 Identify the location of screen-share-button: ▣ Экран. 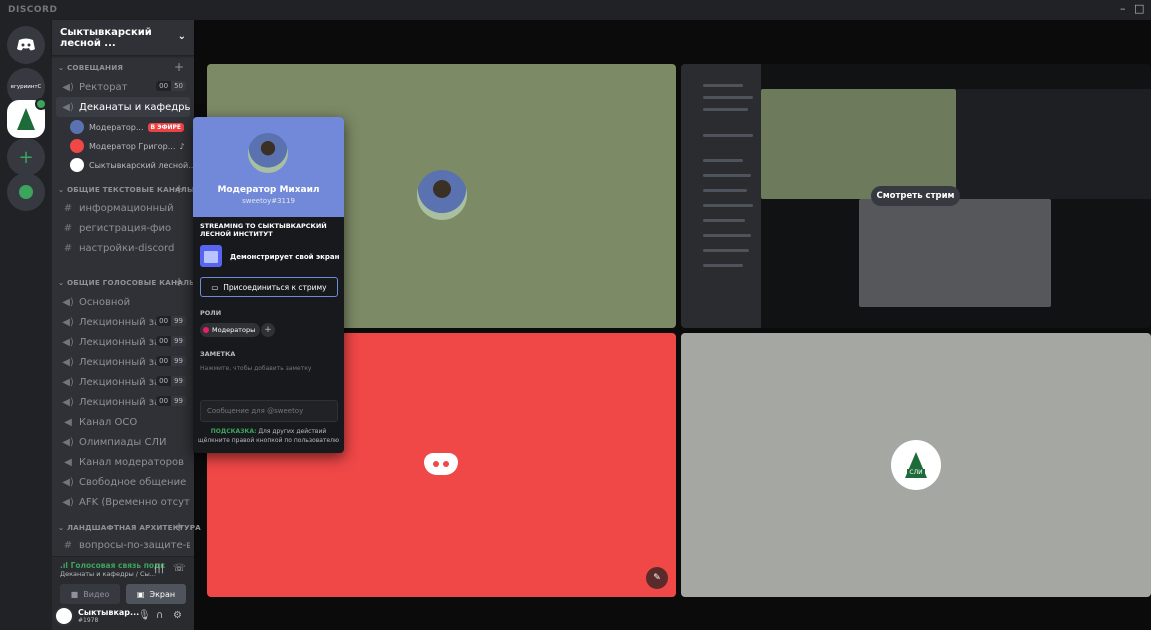
(156, 594).